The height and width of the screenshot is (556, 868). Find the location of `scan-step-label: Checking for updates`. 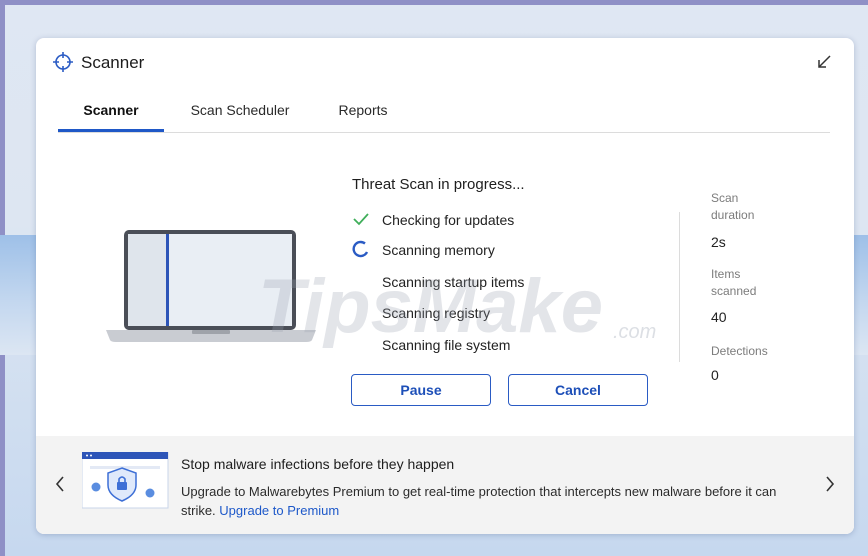

scan-step-label: Checking for updates is located at coordinates (448, 220).